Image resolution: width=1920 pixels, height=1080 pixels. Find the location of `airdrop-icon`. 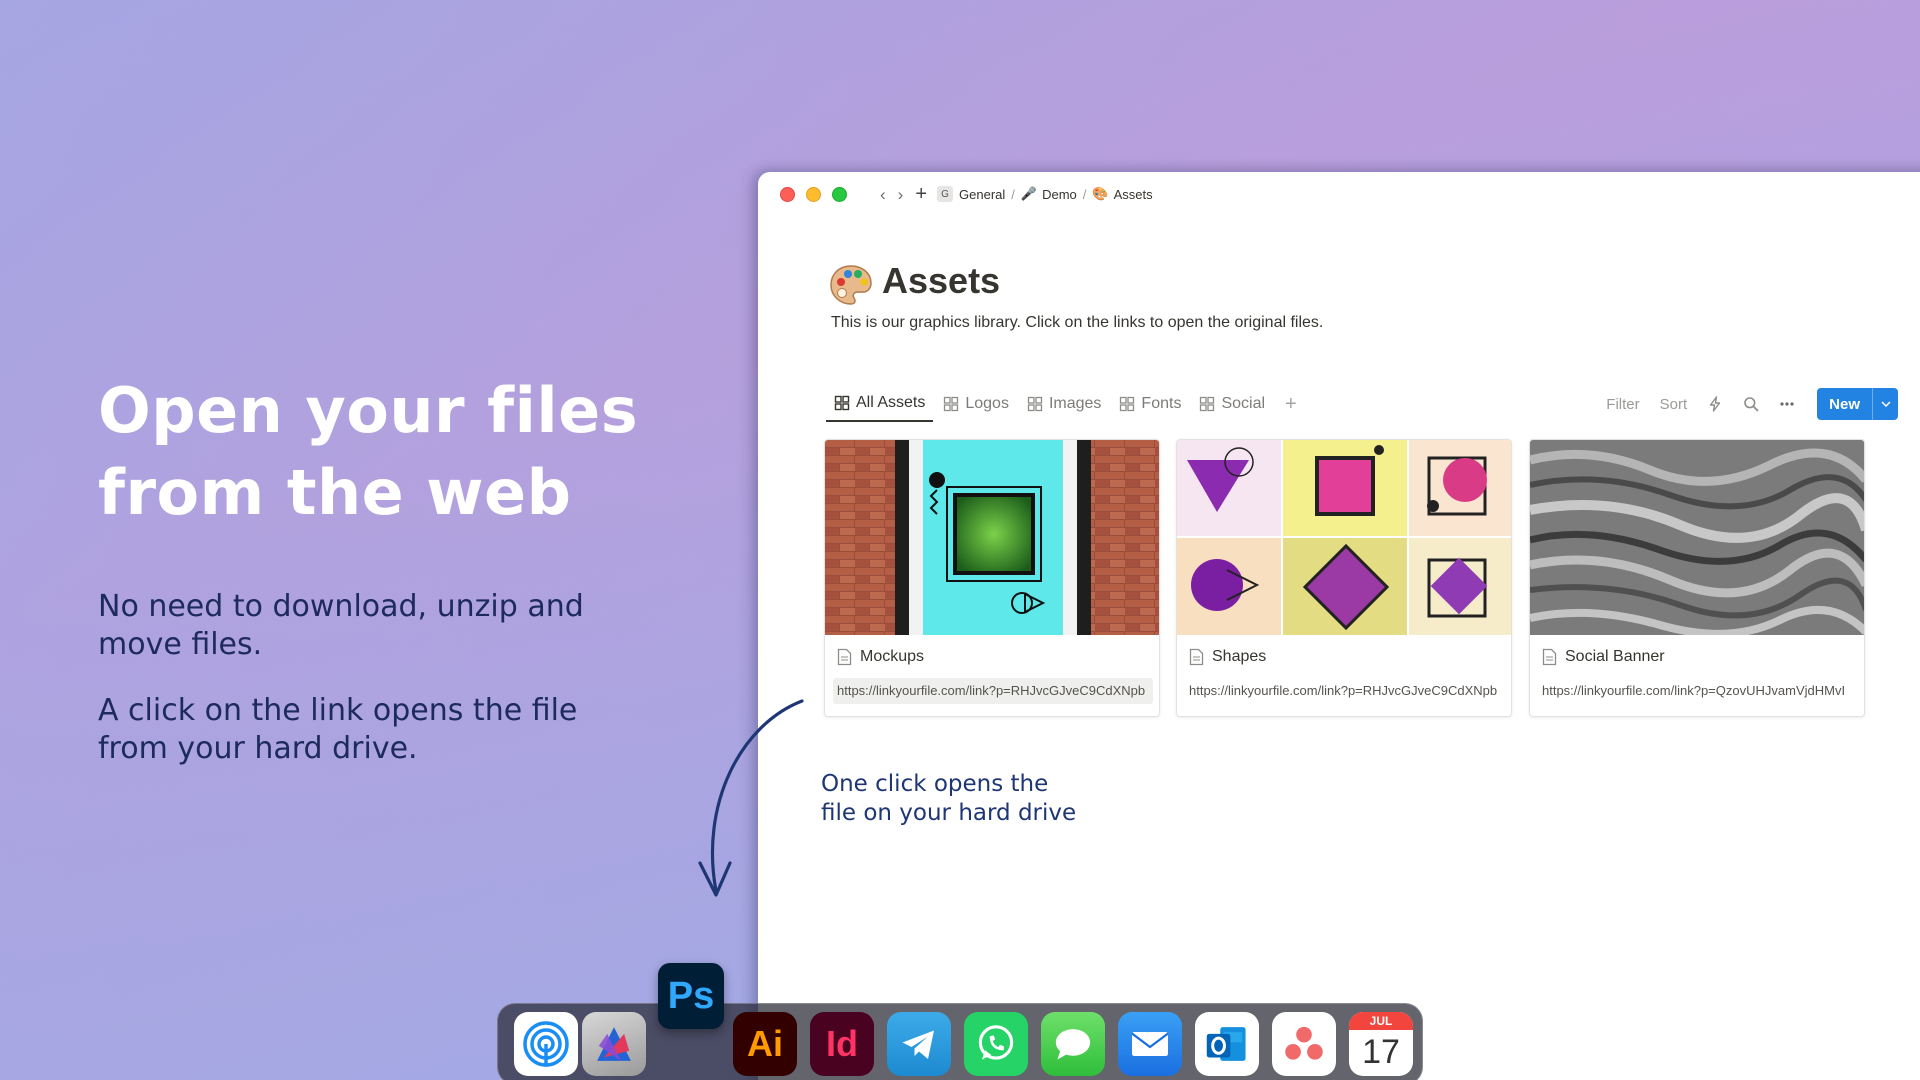

airdrop-icon is located at coordinates (546, 1044).